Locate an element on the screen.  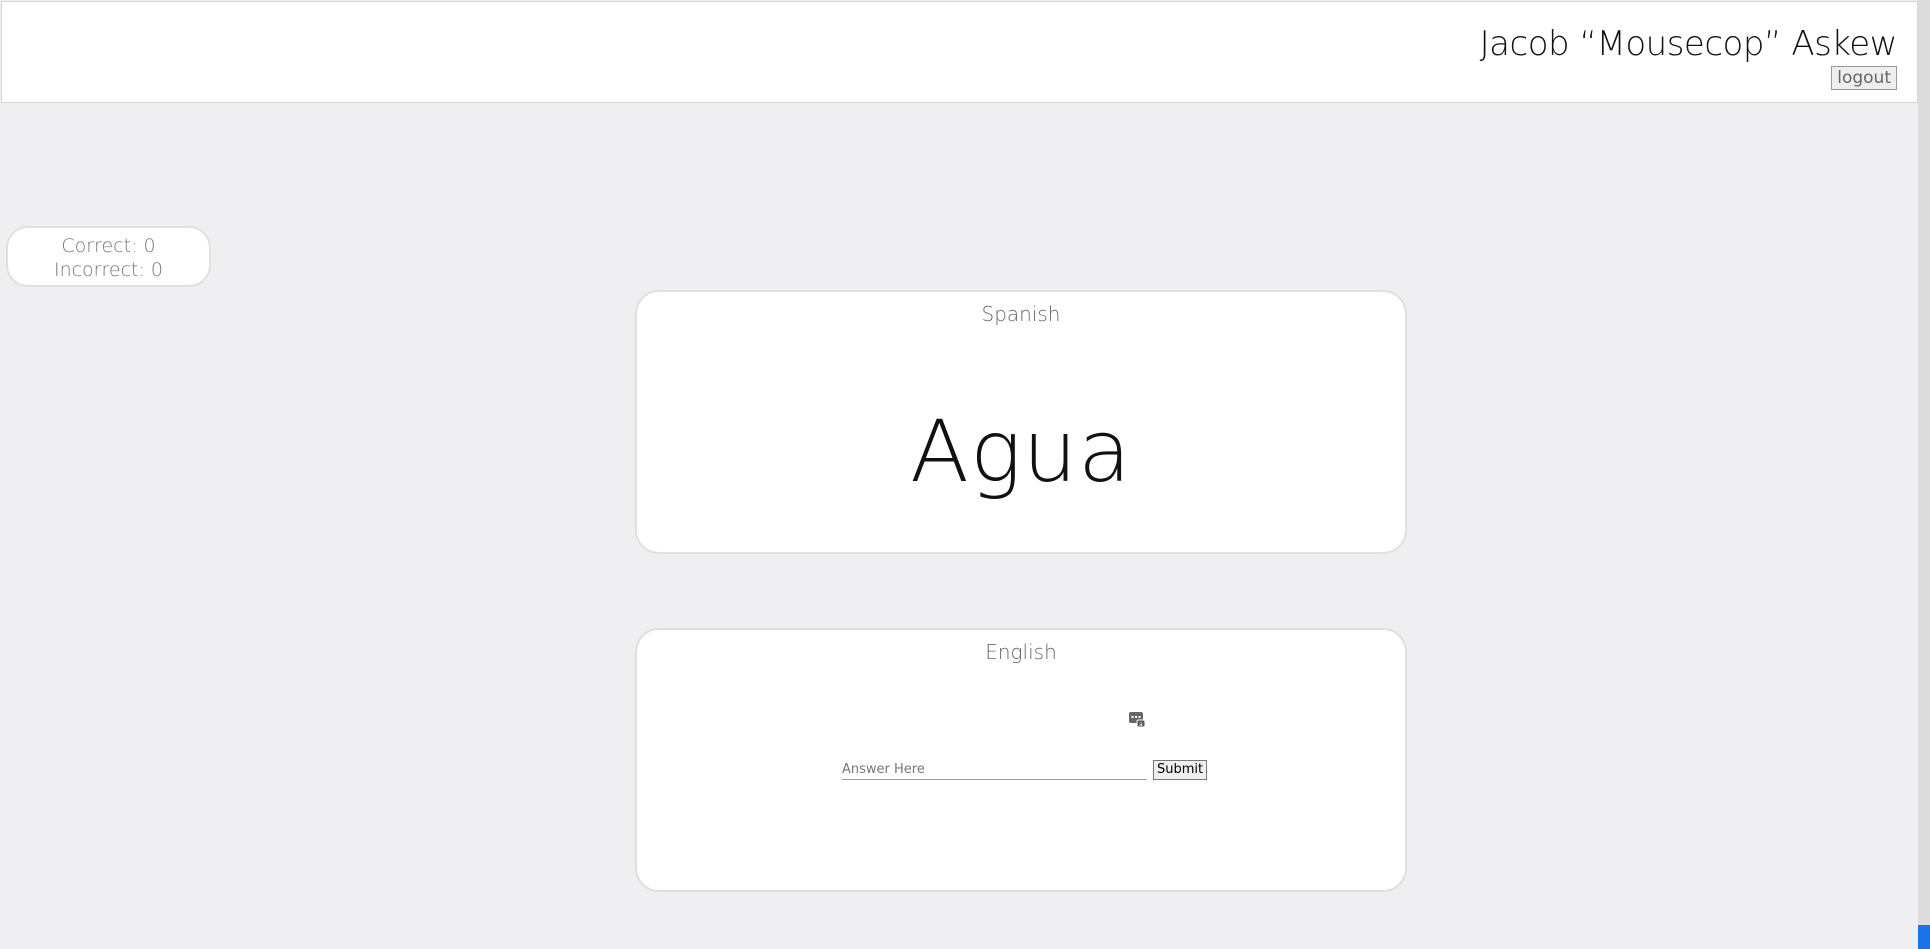
vertical-scrollbar is located at coordinates (1924, 474).